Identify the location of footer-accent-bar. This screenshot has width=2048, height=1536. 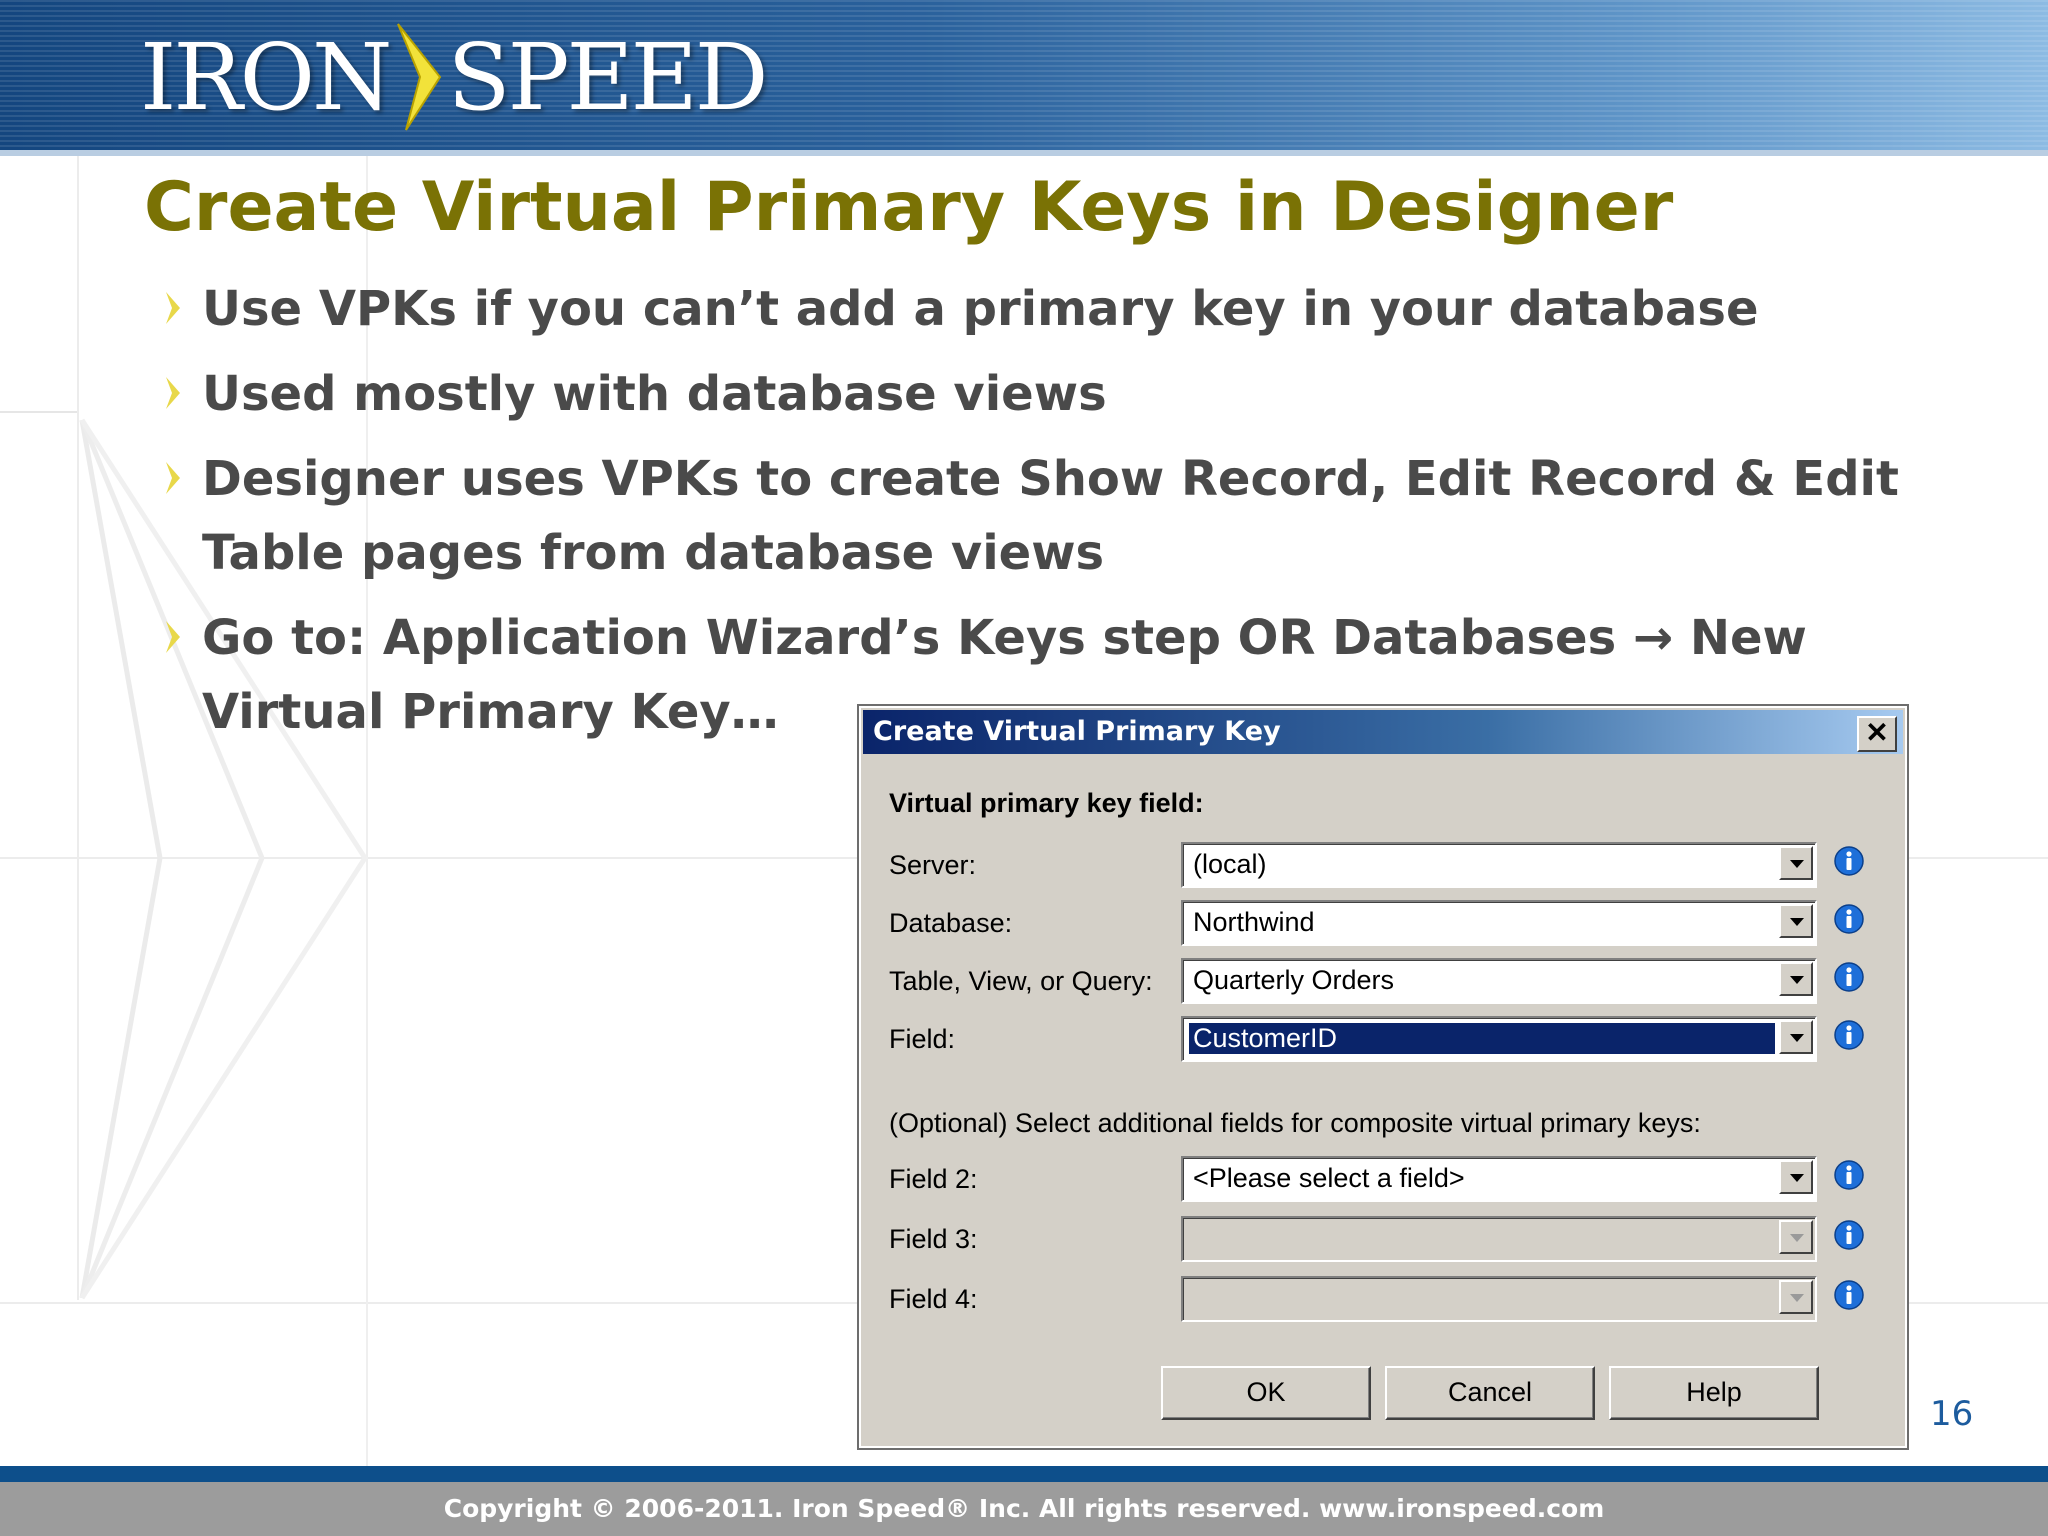
(1024, 1474).